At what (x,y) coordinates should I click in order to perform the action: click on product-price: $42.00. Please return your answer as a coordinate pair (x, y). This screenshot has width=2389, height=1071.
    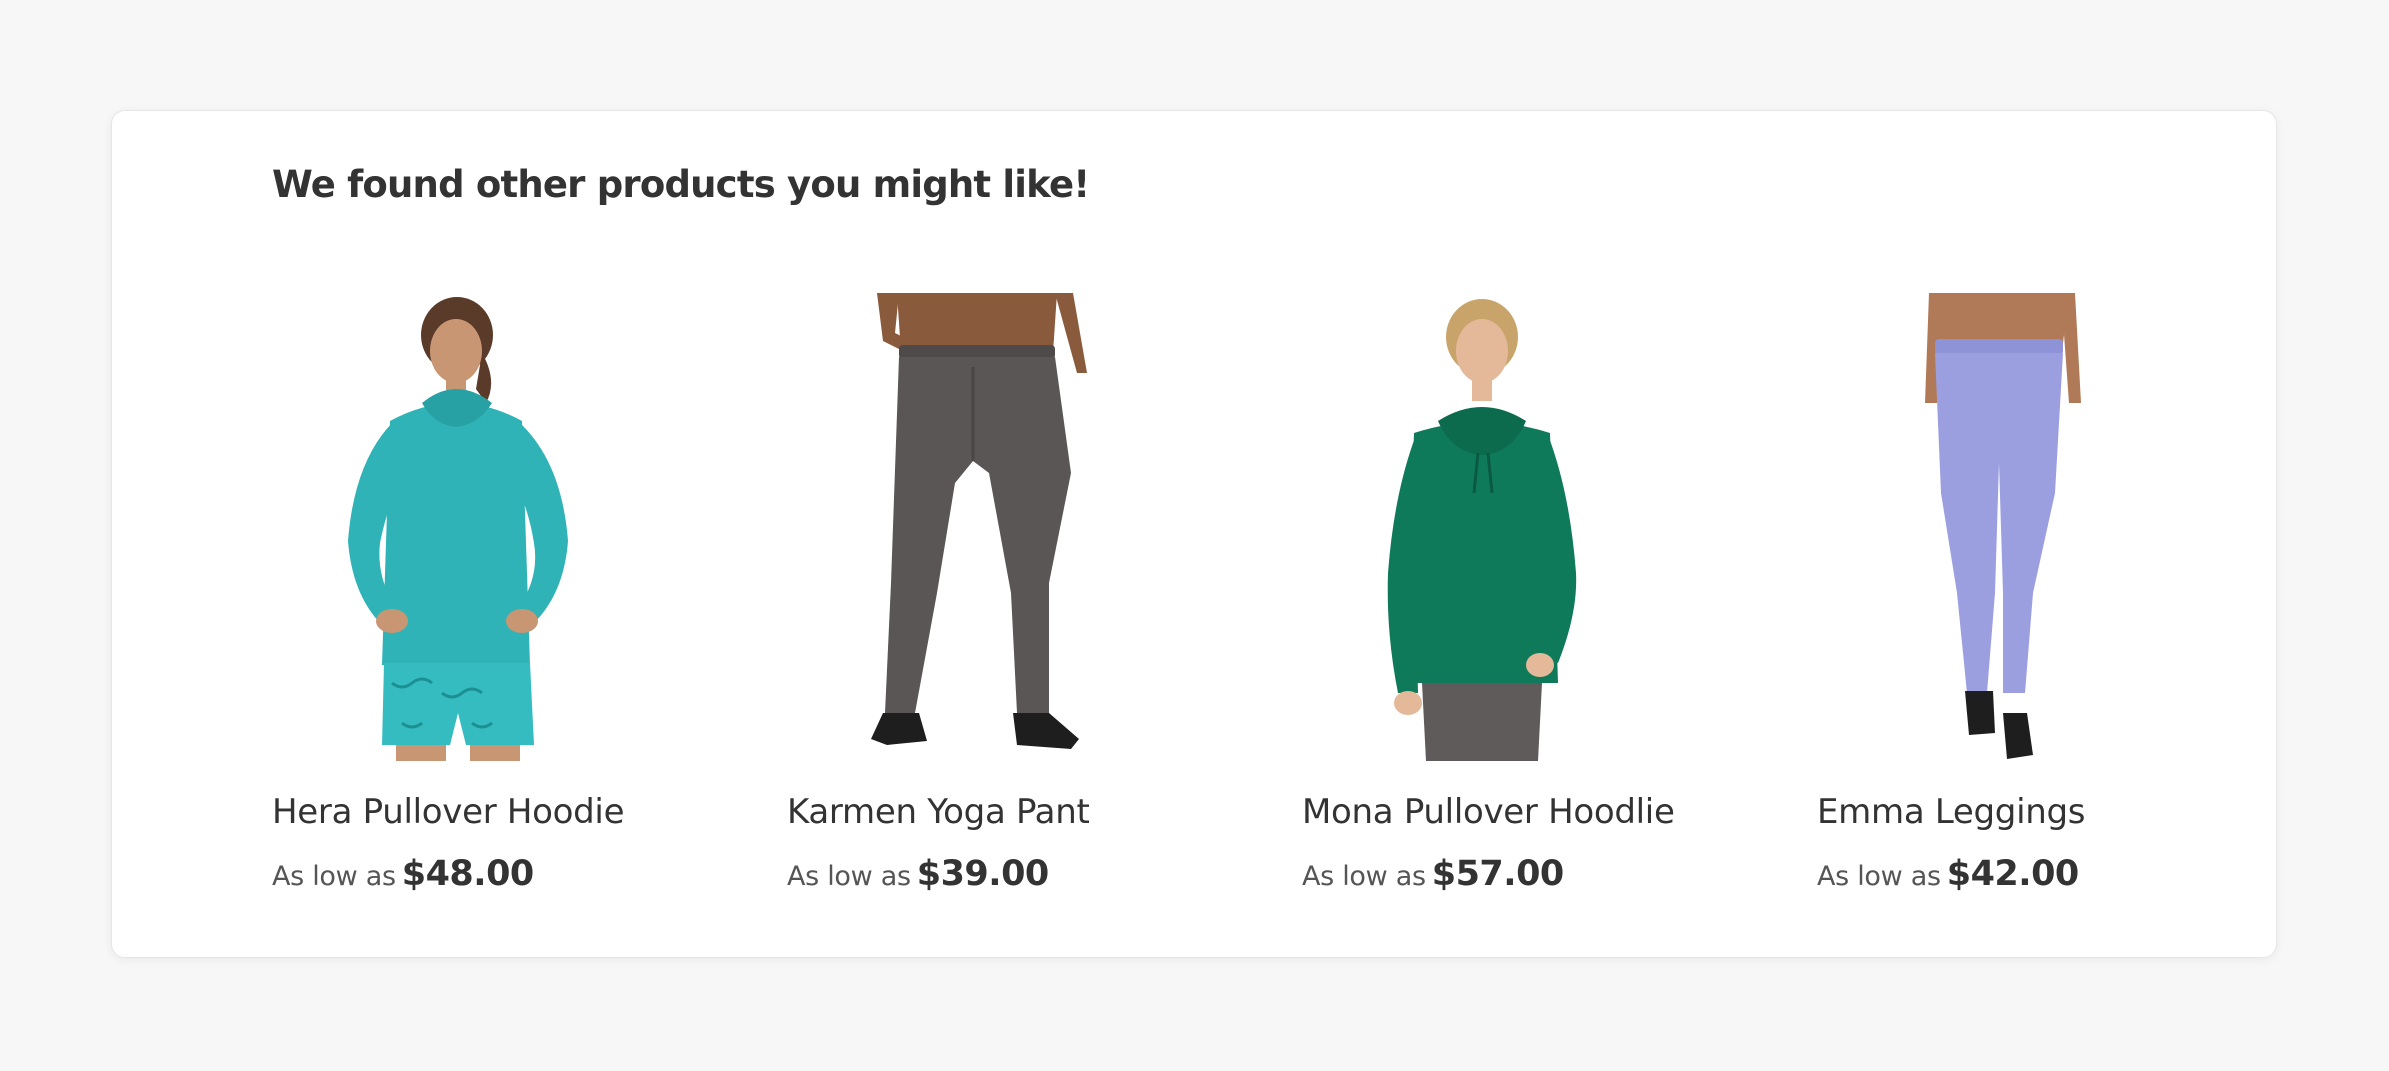
    Looking at the image, I should click on (2013, 874).